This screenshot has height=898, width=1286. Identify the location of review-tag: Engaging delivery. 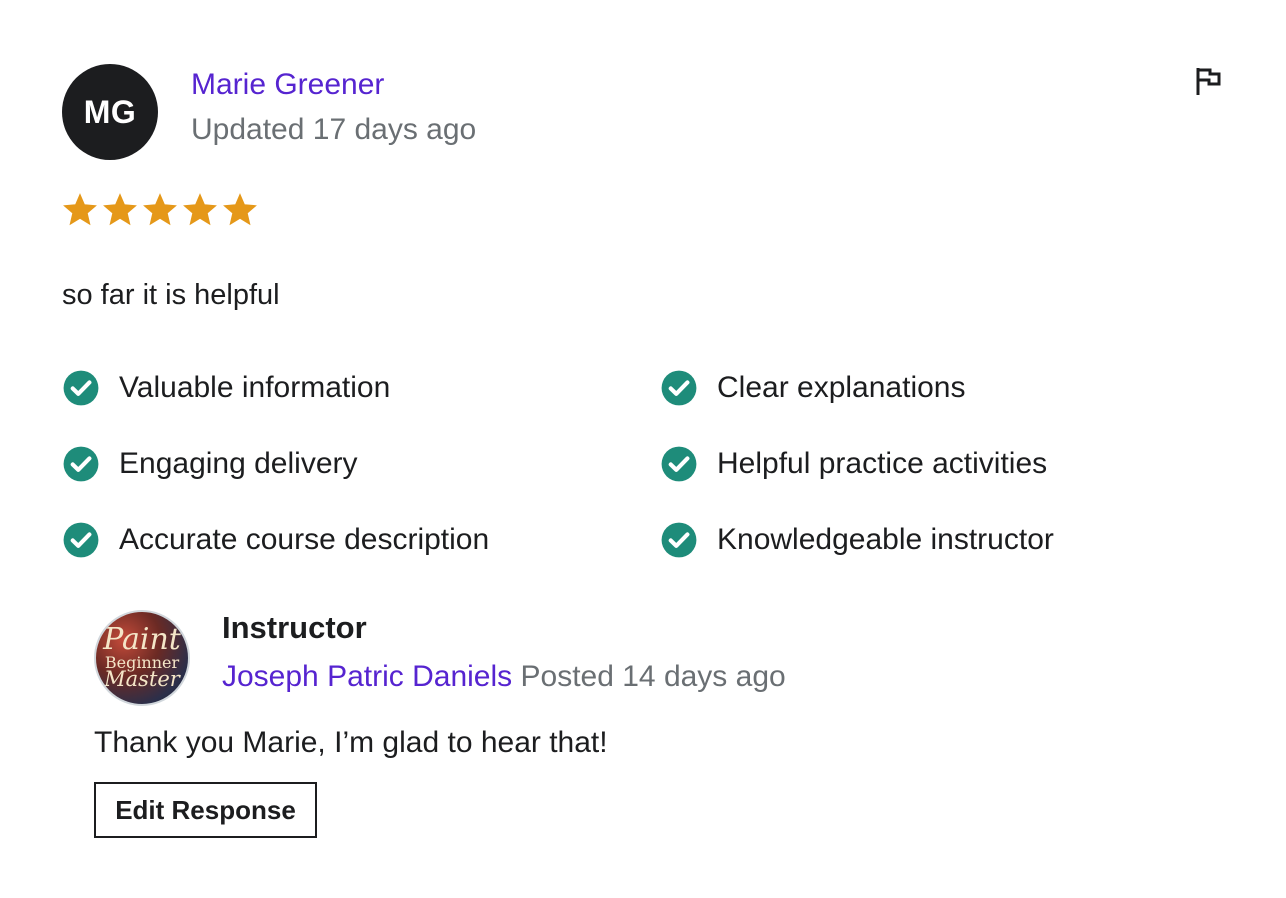
(210, 464).